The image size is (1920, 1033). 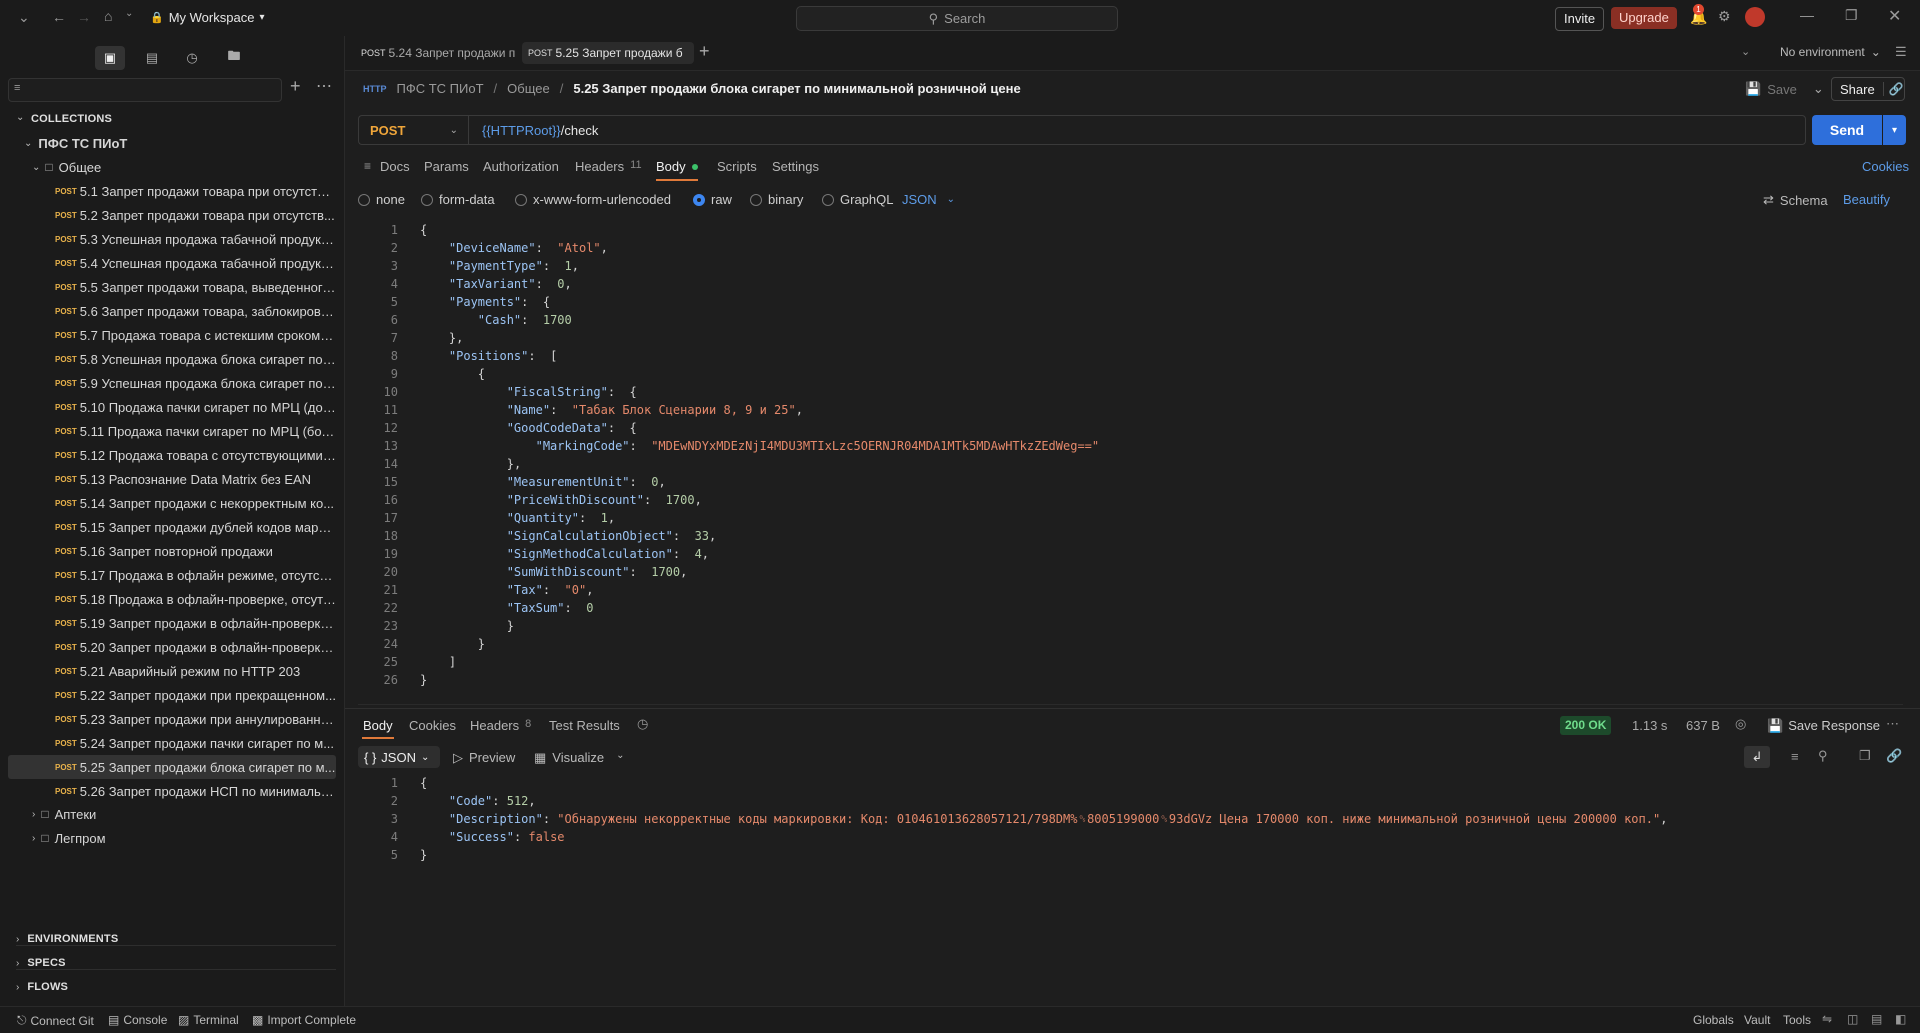 What do you see at coordinates (1857, 89) in the screenshot?
I see `share-button: Share` at bounding box center [1857, 89].